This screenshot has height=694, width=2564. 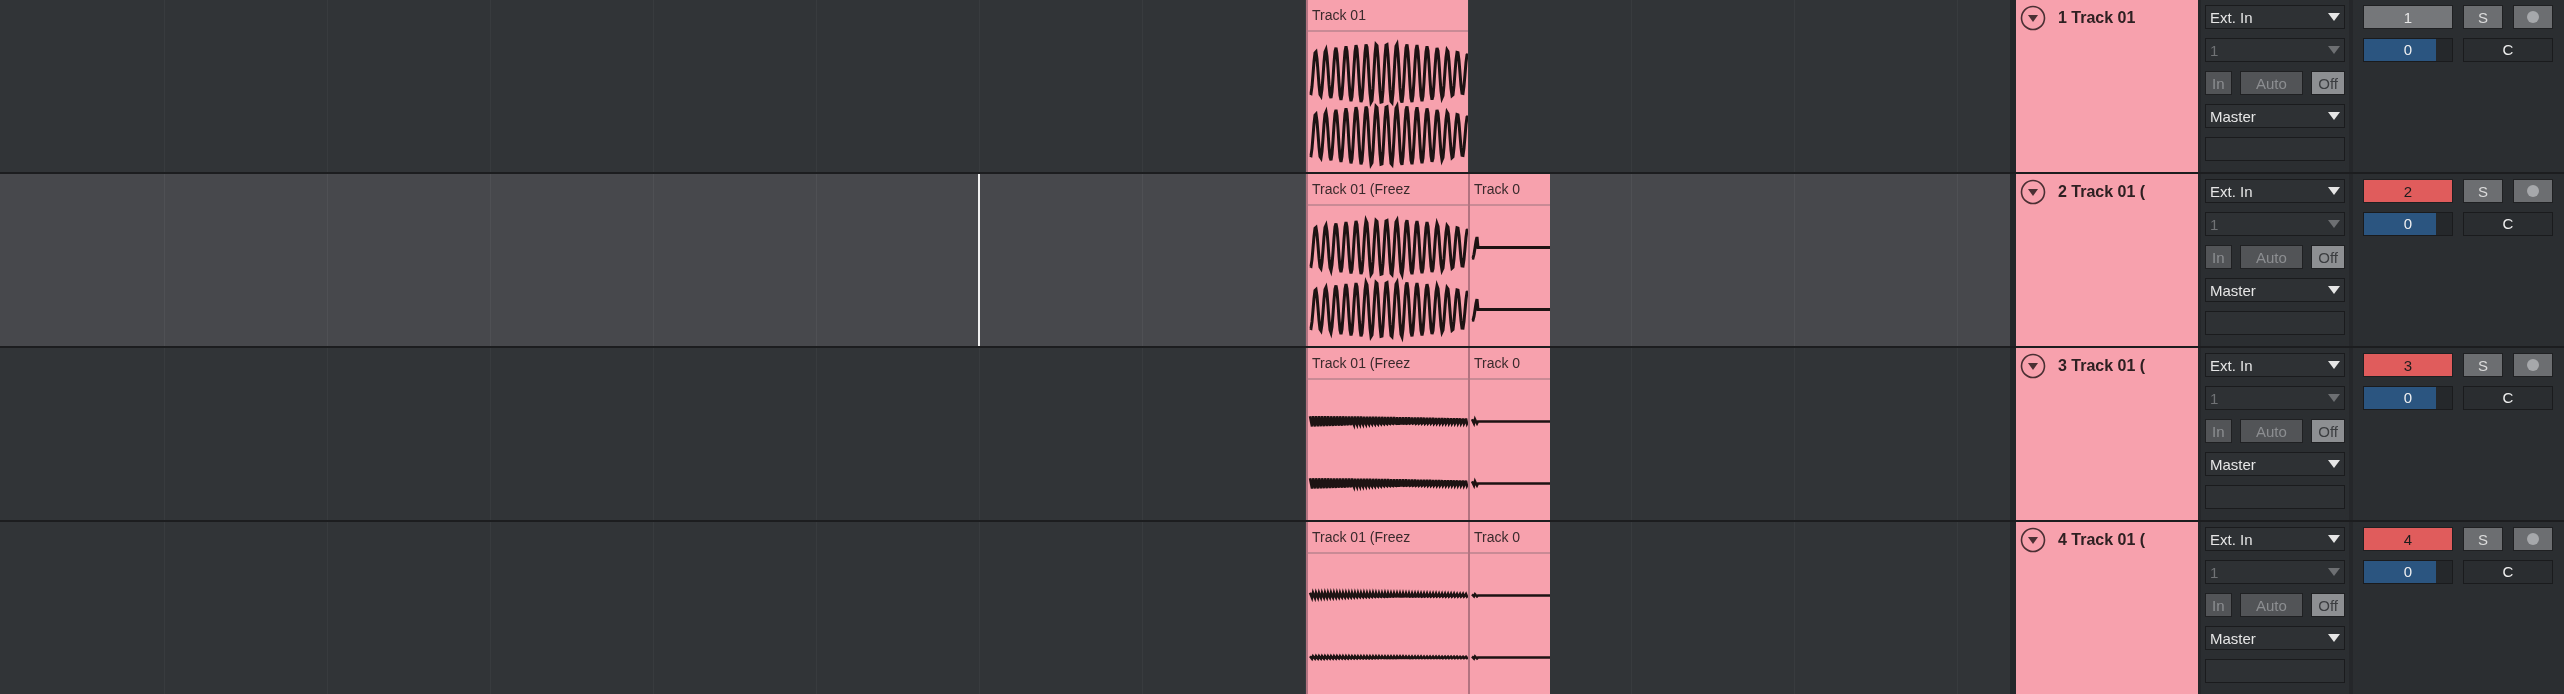 I want to click on track-header: 4 Track 01 (, so click(x=2107, y=608).